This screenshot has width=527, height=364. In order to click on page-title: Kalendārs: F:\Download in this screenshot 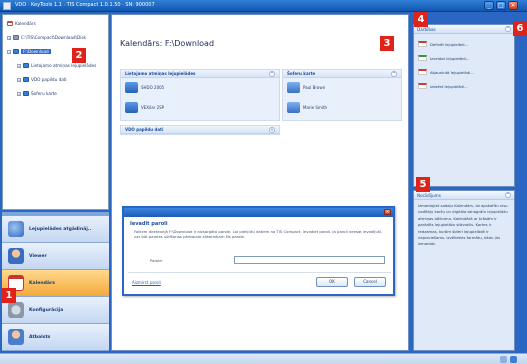, I will do `click(167, 43)`.